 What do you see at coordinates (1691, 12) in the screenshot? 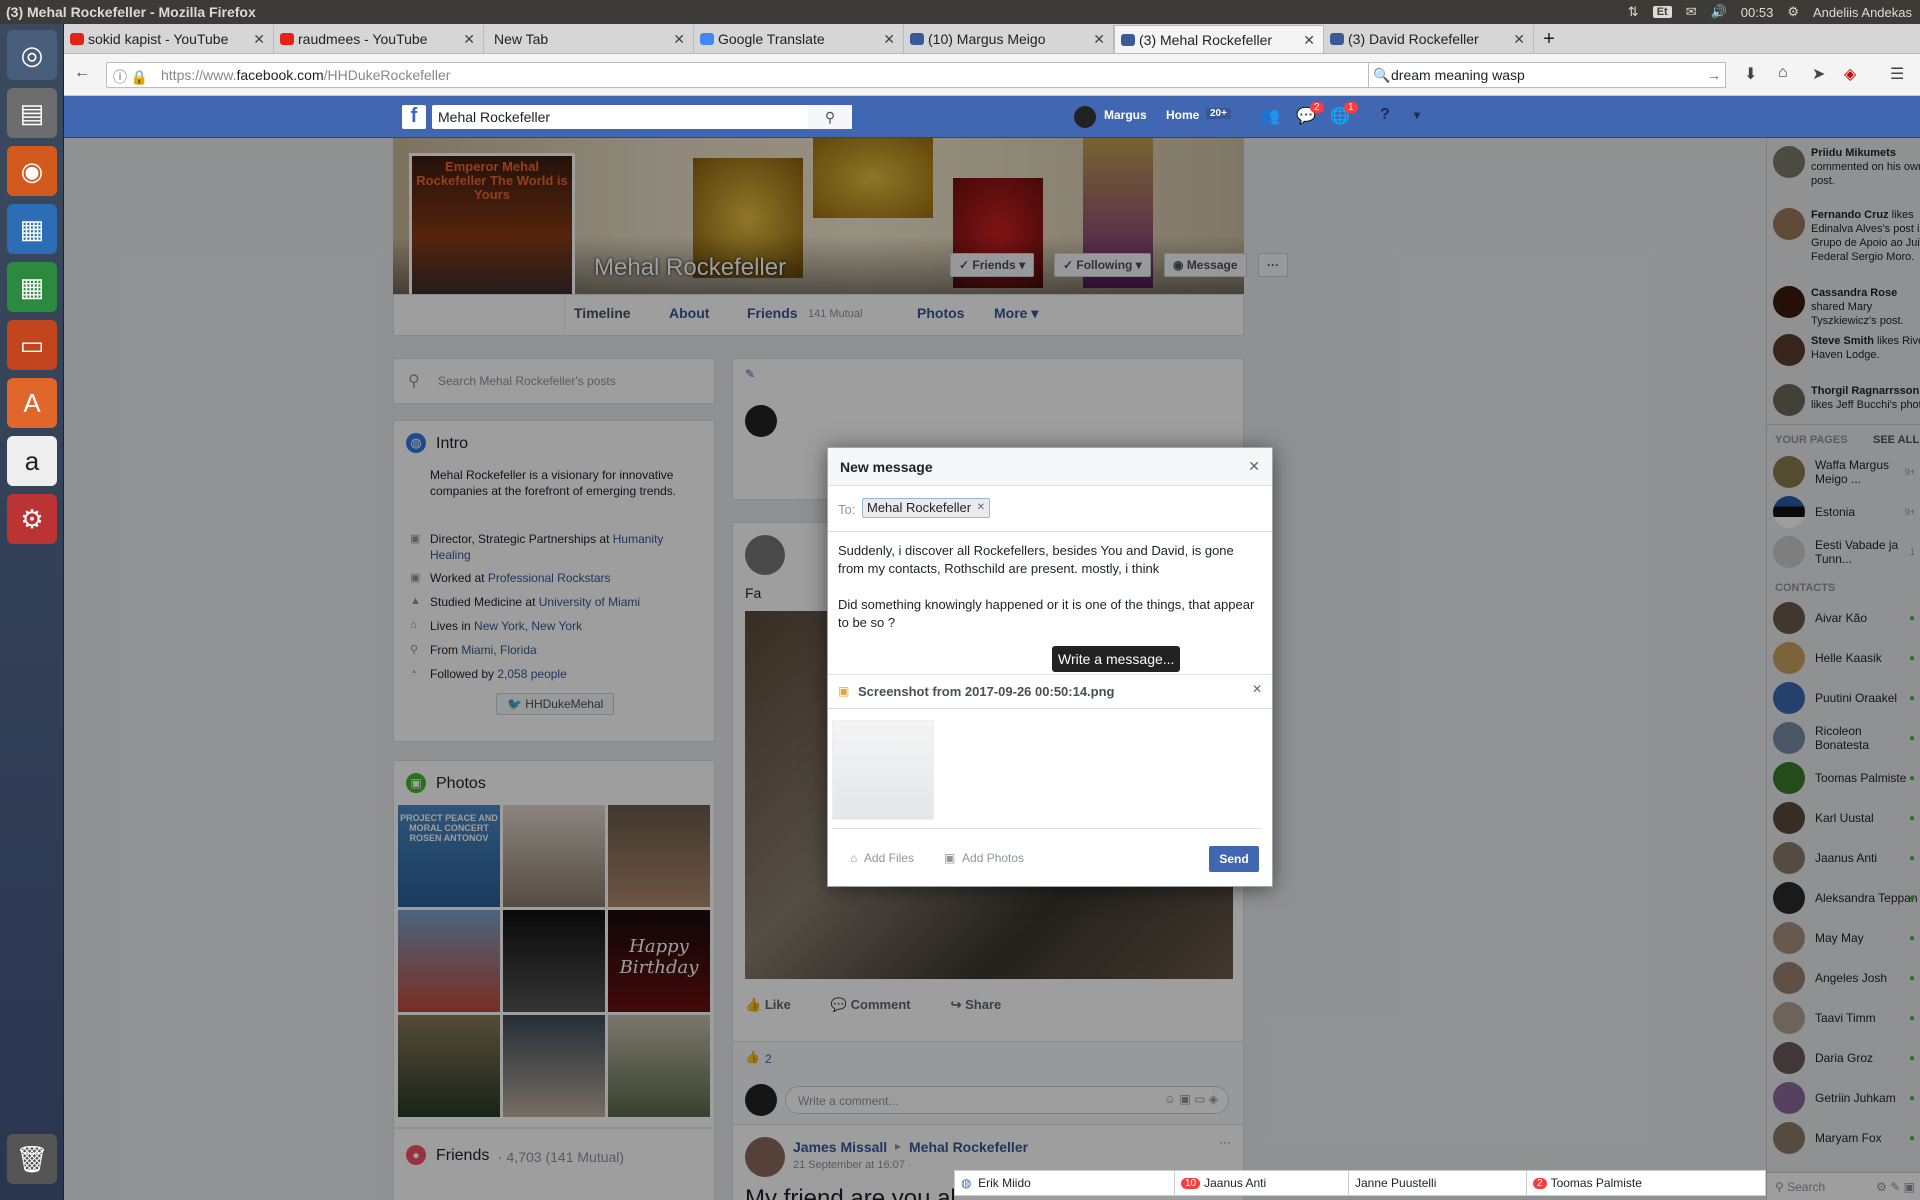
I see `mail-icon: ✉` at bounding box center [1691, 12].